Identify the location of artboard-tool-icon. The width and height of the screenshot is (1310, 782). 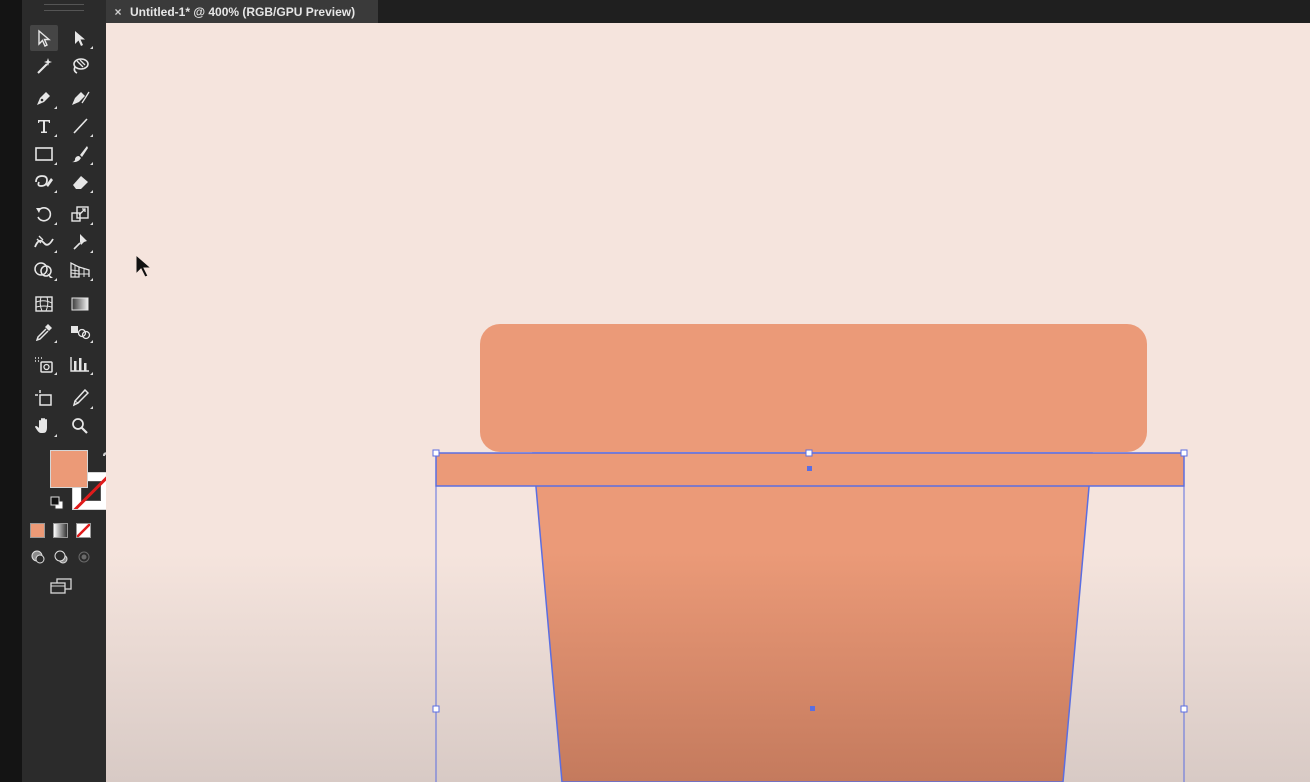
(44, 398).